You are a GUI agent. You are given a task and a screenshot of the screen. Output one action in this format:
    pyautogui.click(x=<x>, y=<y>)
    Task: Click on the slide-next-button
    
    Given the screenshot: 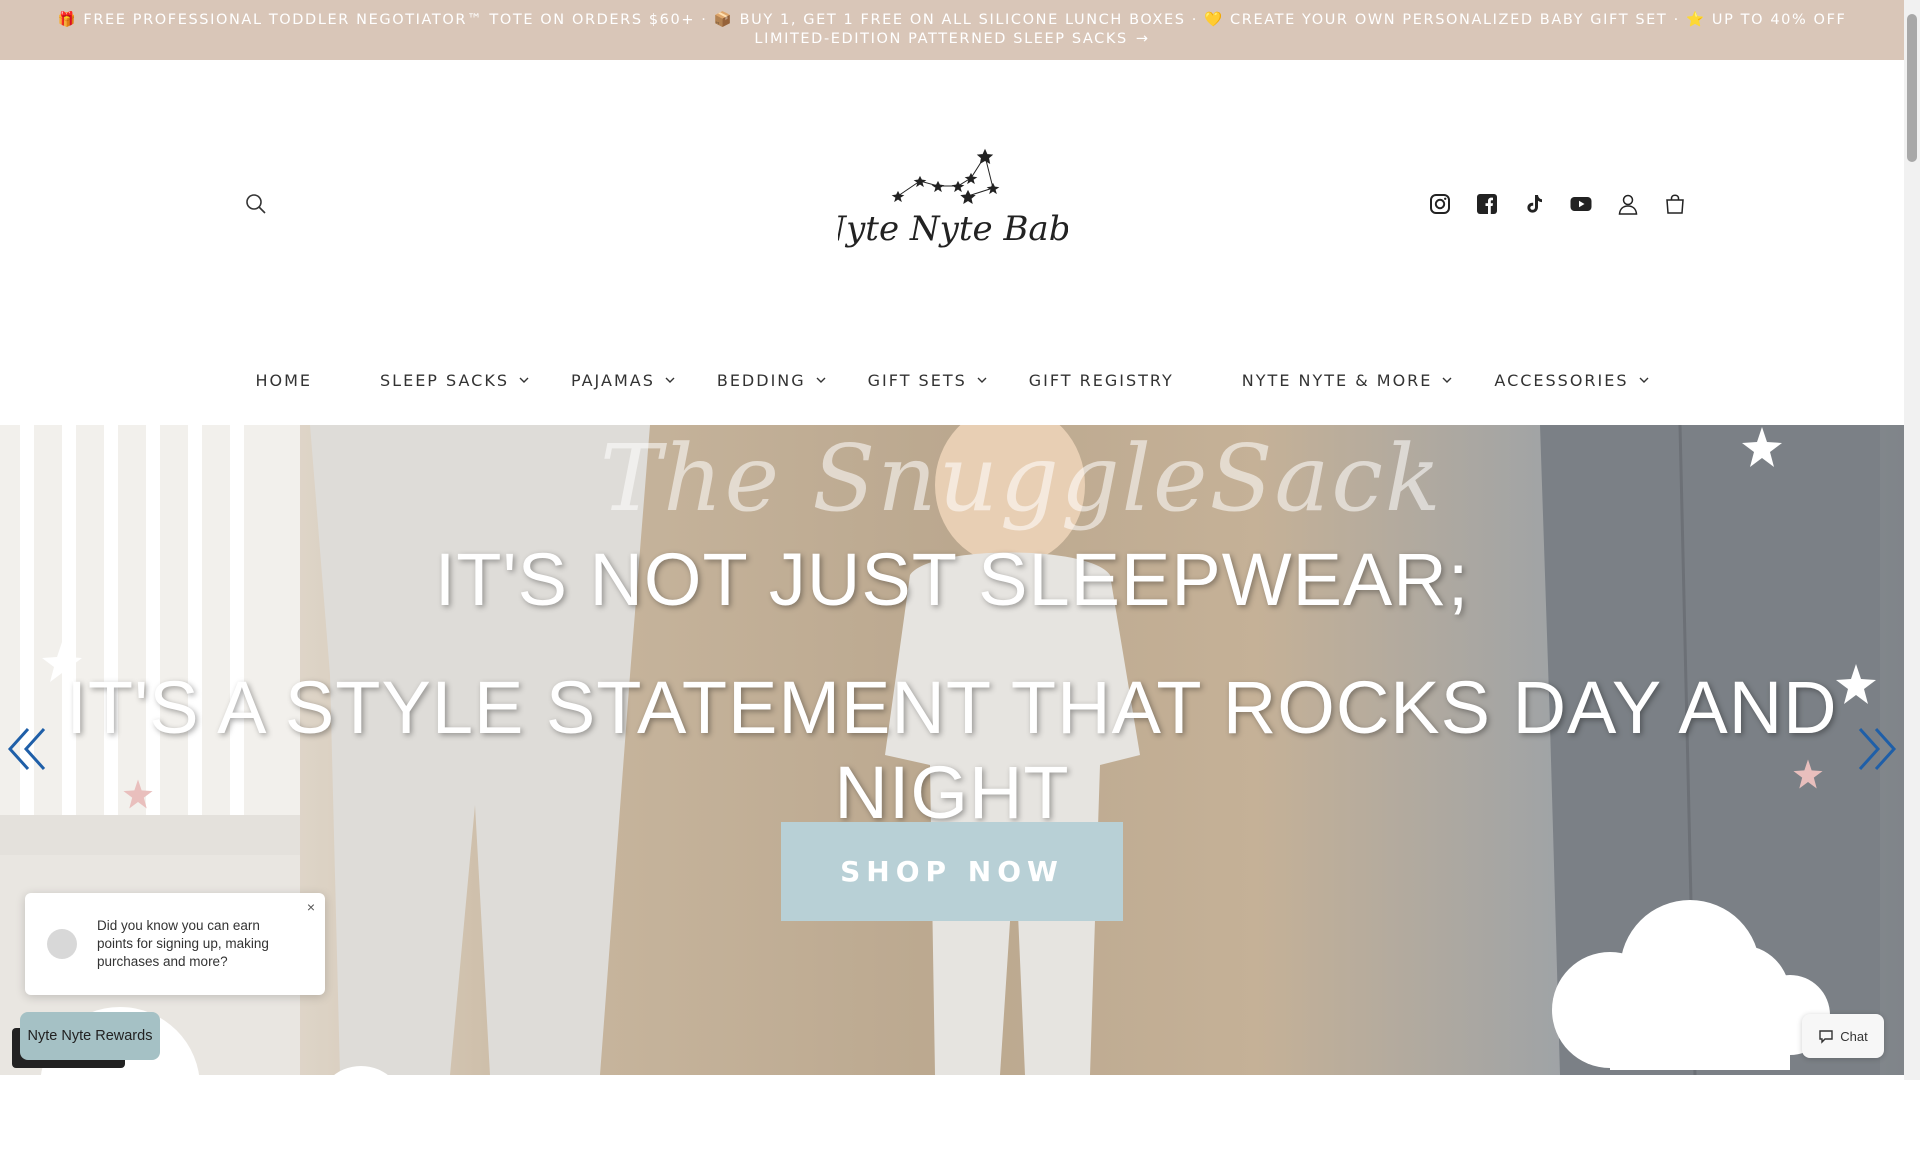 What is the action you would take?
    pyautogui.click(x=1876, y=749)
    